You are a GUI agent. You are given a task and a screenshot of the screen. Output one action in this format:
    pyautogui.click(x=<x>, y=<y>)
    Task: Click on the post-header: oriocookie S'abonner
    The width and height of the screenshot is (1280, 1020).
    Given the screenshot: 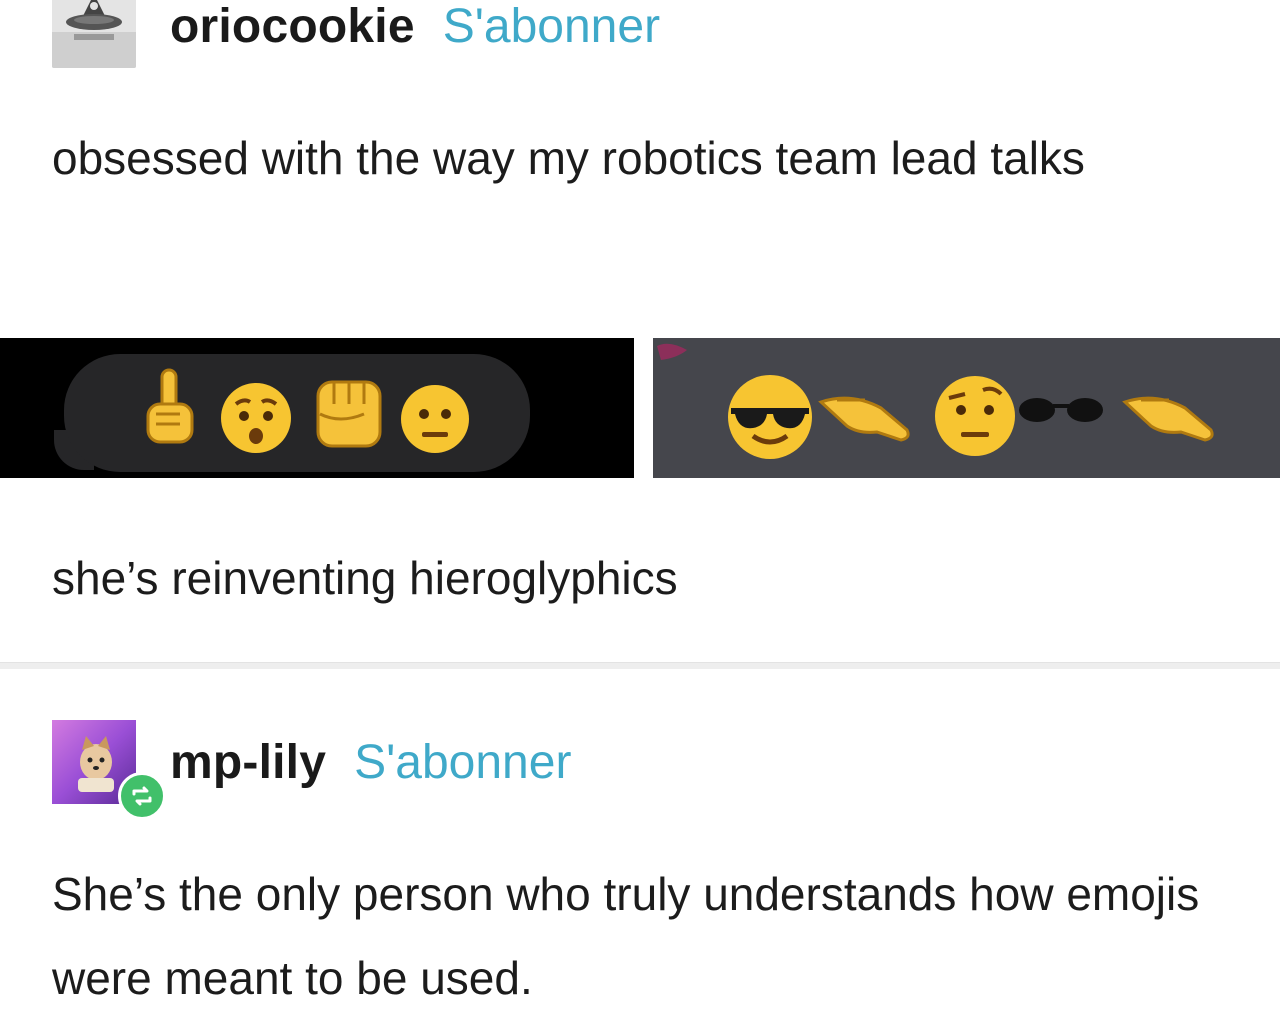 What is the action you would take?
    pyautogui.click(x=356, y=34)
    